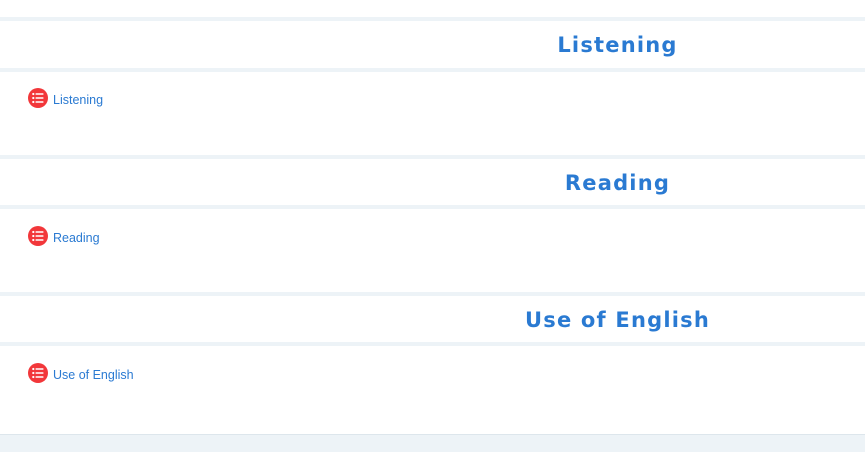 This screenshot has width=865, height=452. What do you see at coordinates (617, 320) in the screenshot?
I see `section-title: Use of English` at bounding box center [617, 320].